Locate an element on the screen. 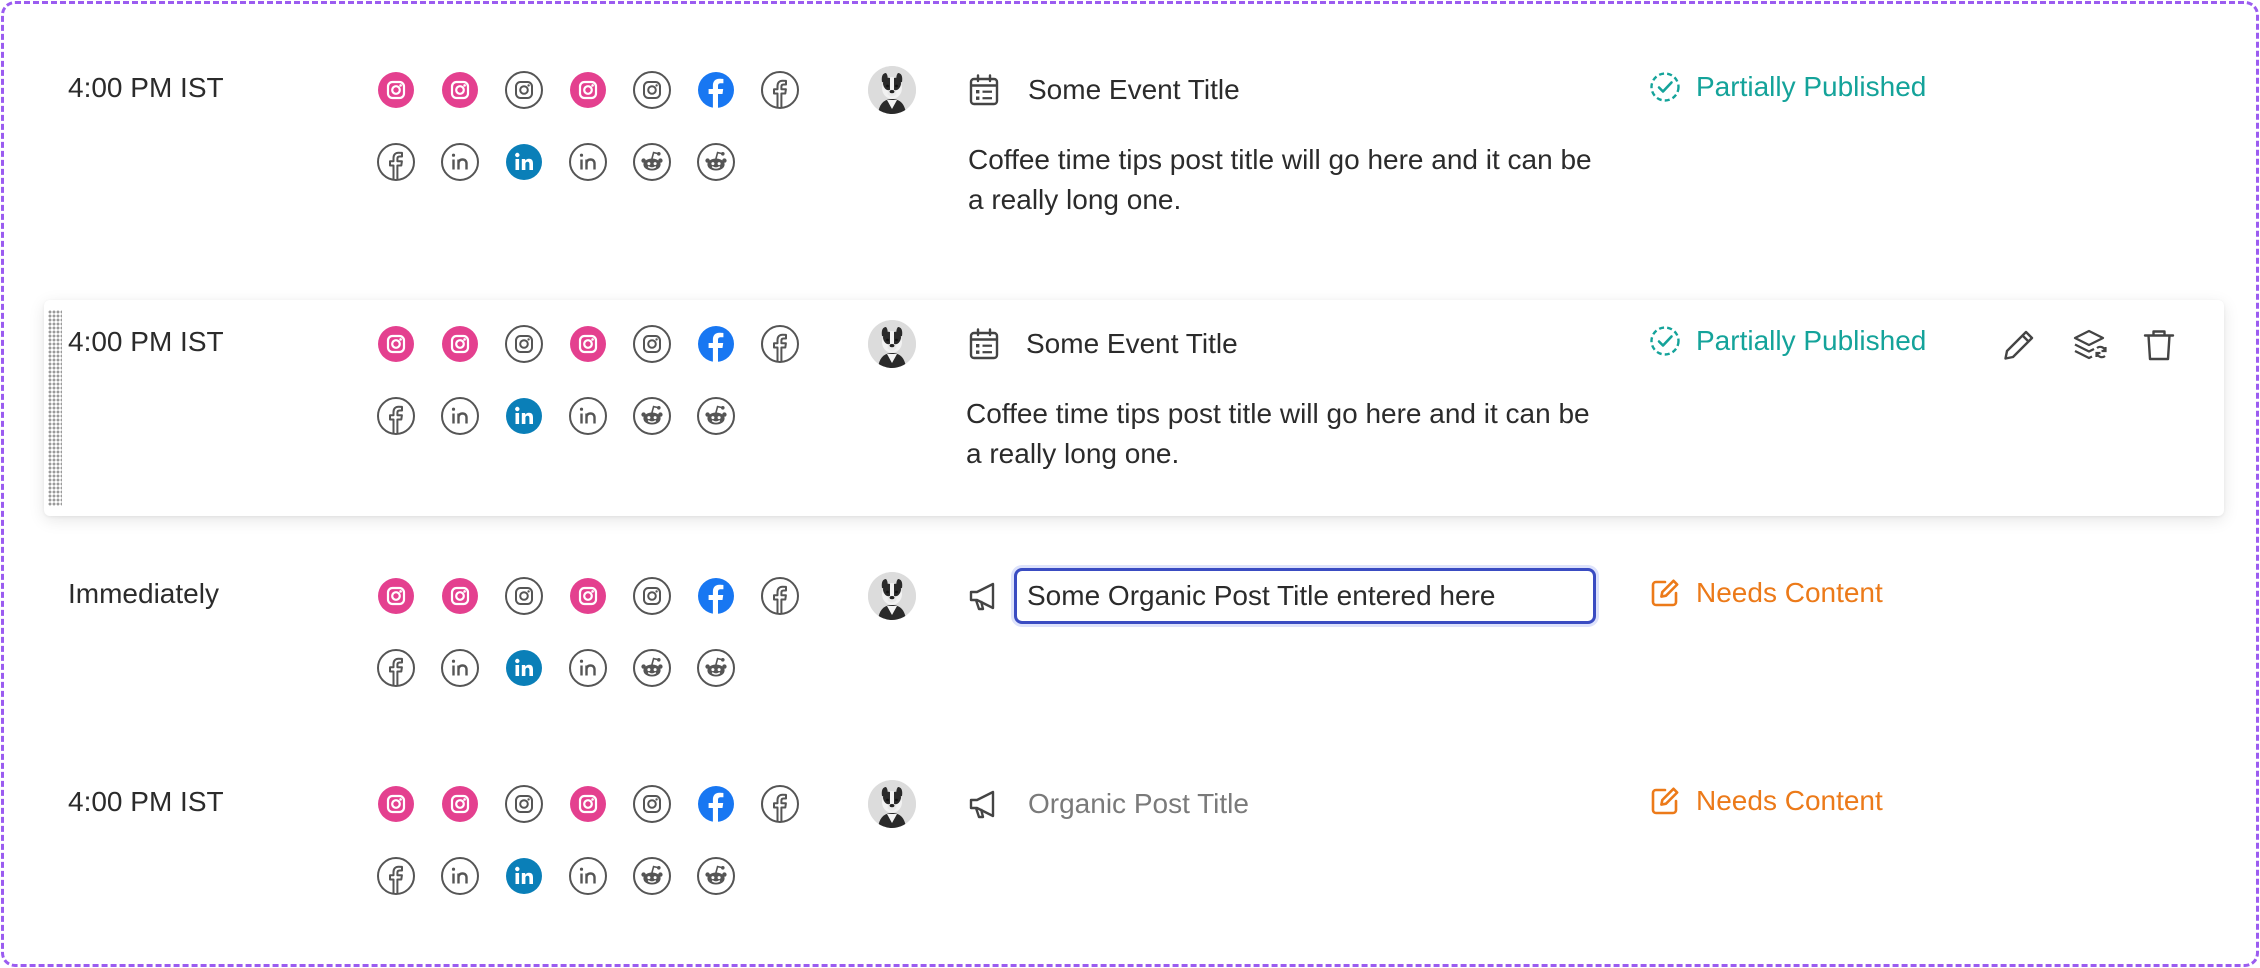  trash-icon is located at coordinates (2159, 345).